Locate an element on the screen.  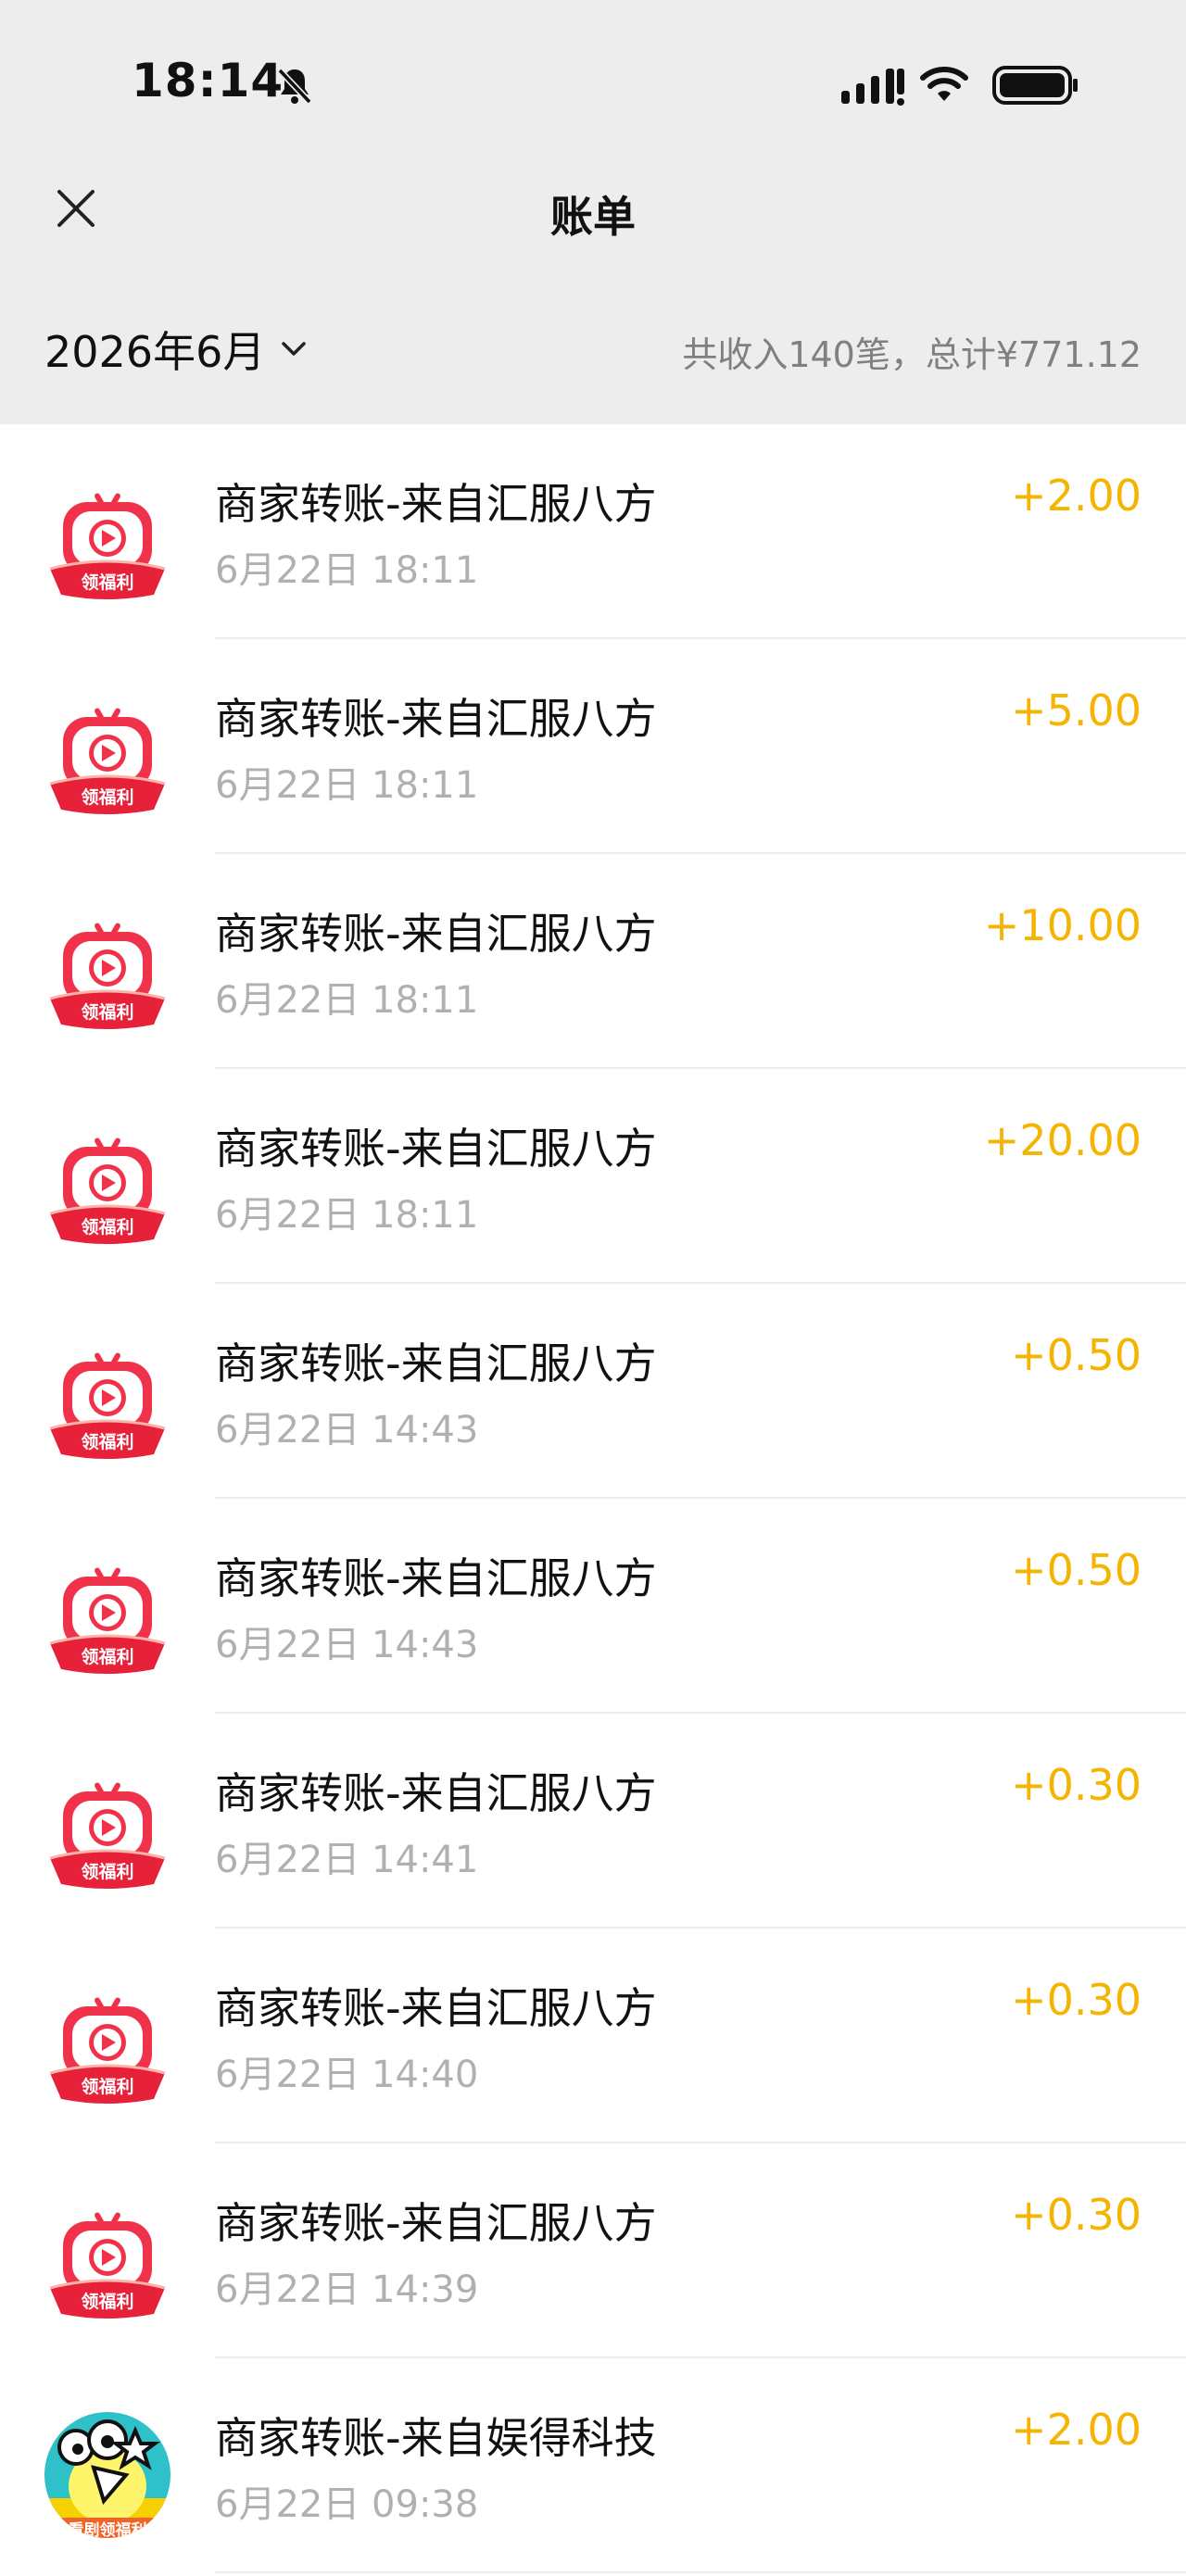
transaction-title: 商家转账-来自娱得科技 is located at coordinates (436, 2438).